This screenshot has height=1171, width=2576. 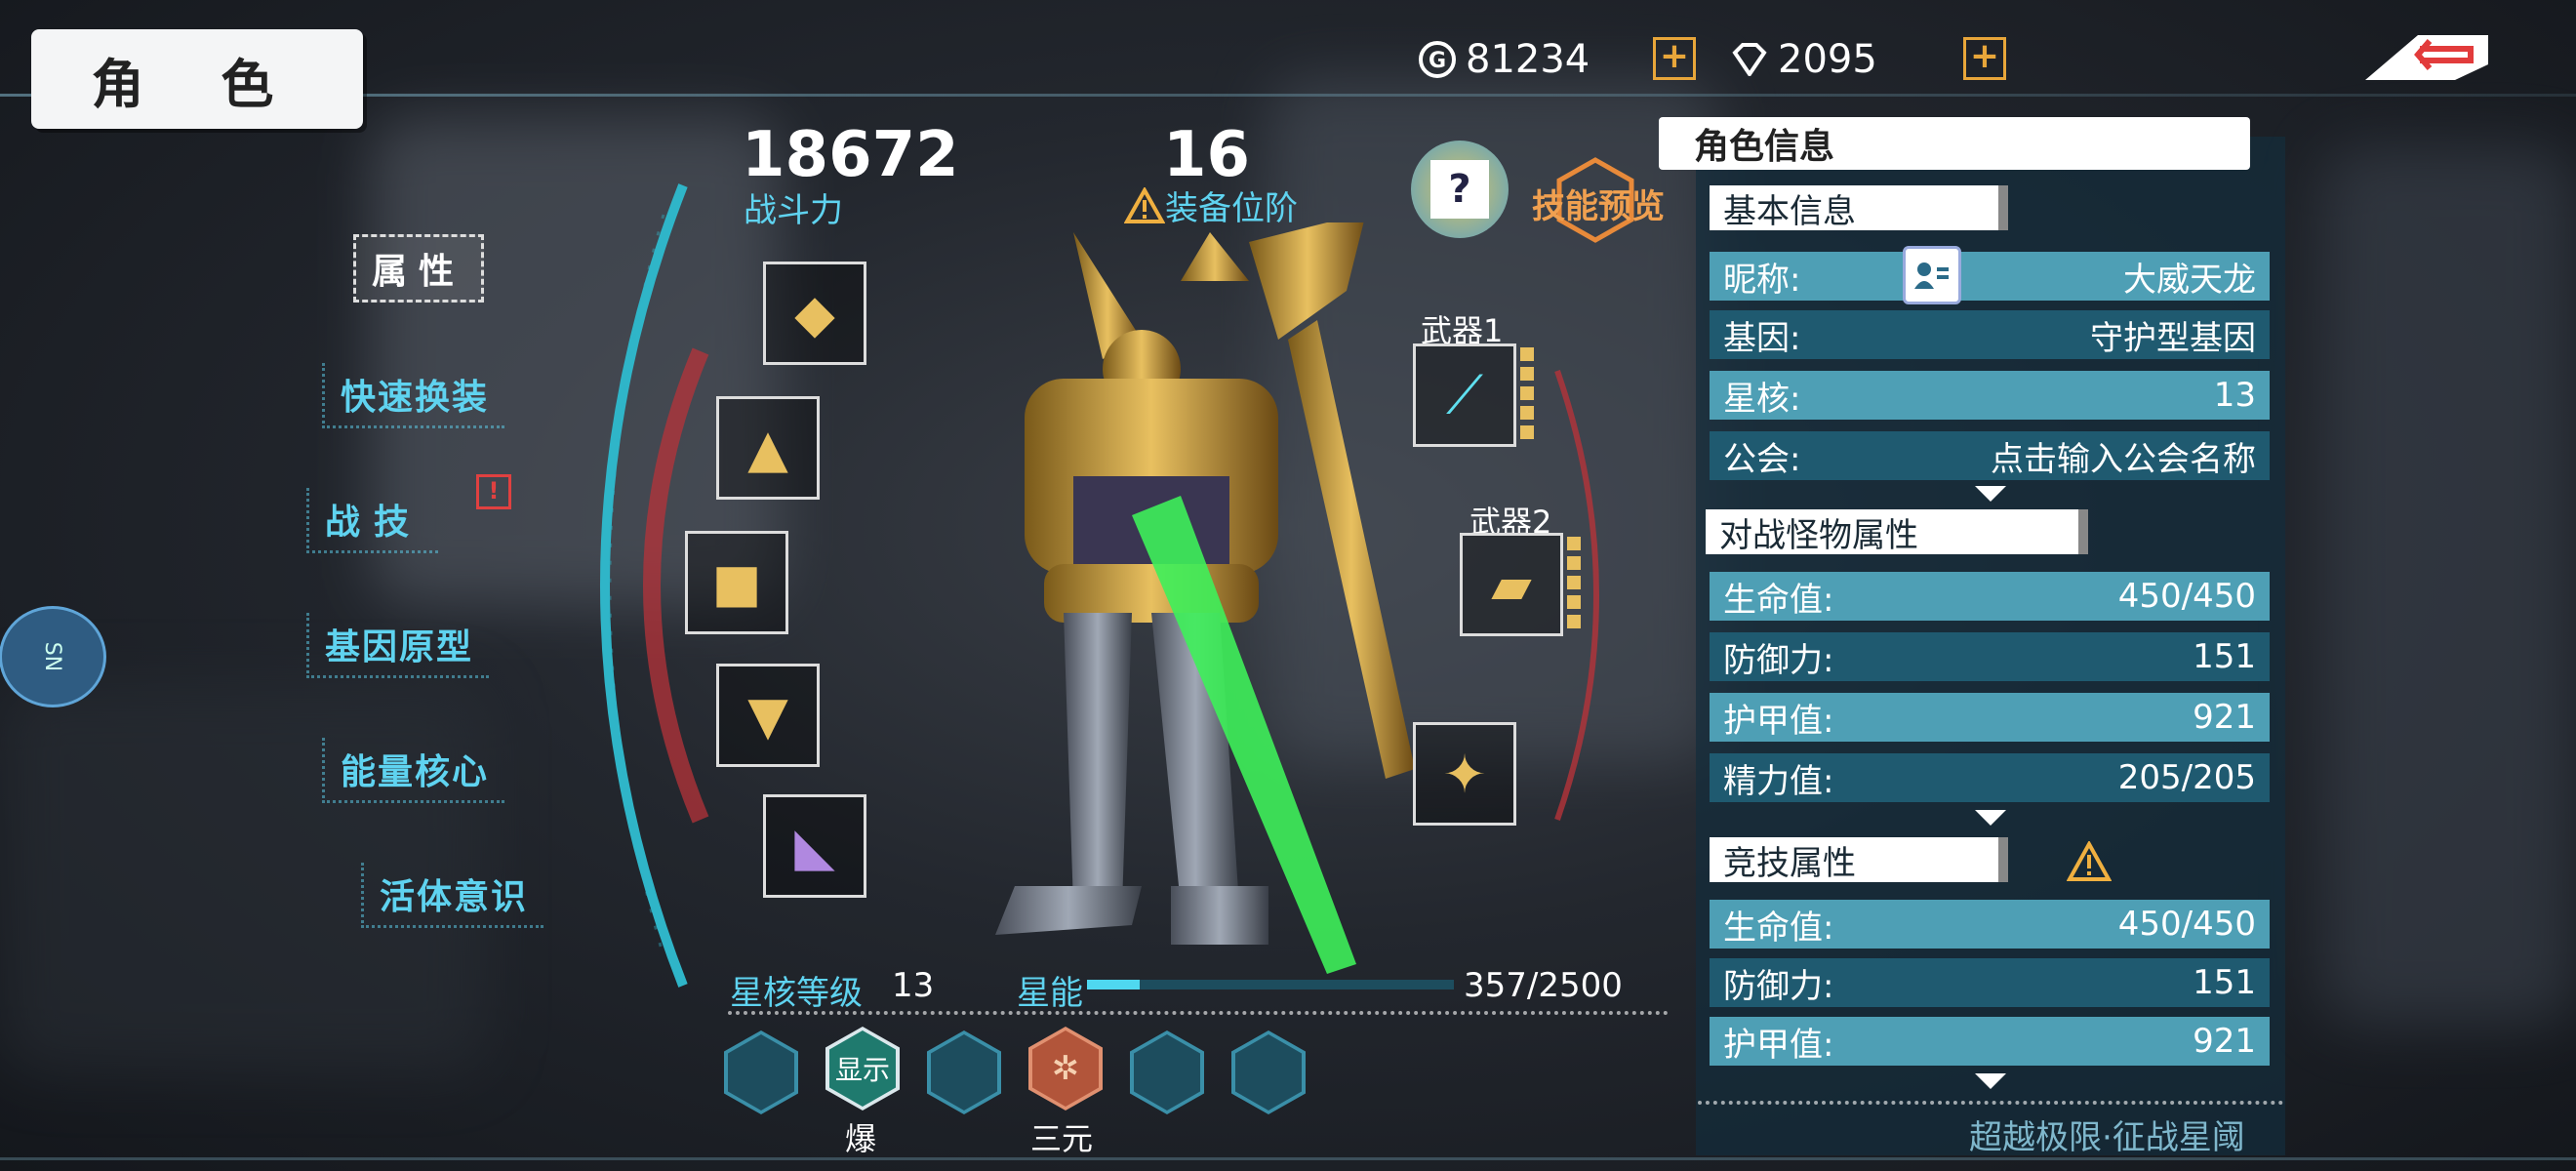 I want to click on weapon-slot-1: ⟋, so click(x=1464, y=395).